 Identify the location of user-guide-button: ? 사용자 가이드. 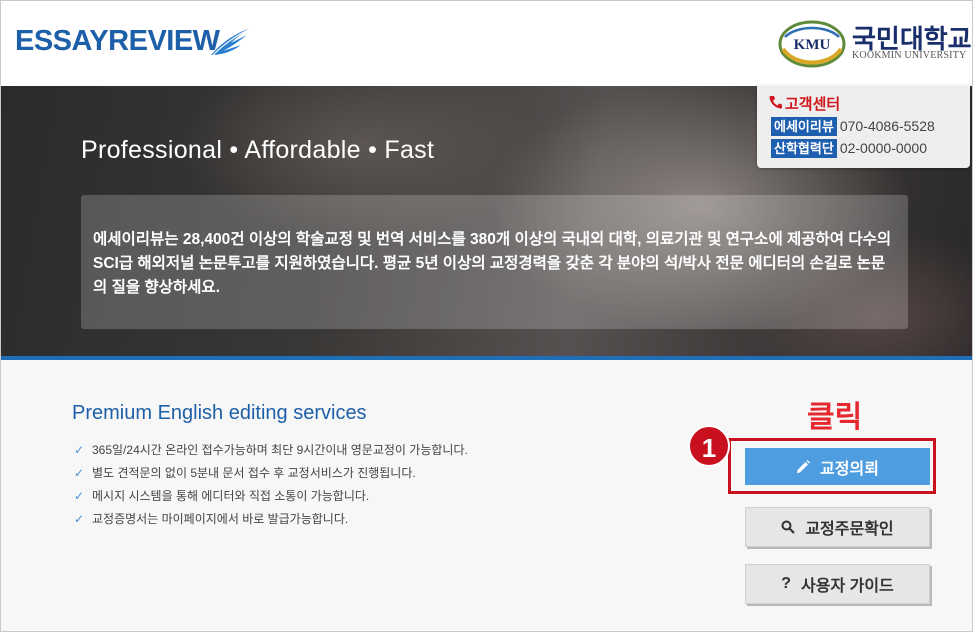
(837, 584).